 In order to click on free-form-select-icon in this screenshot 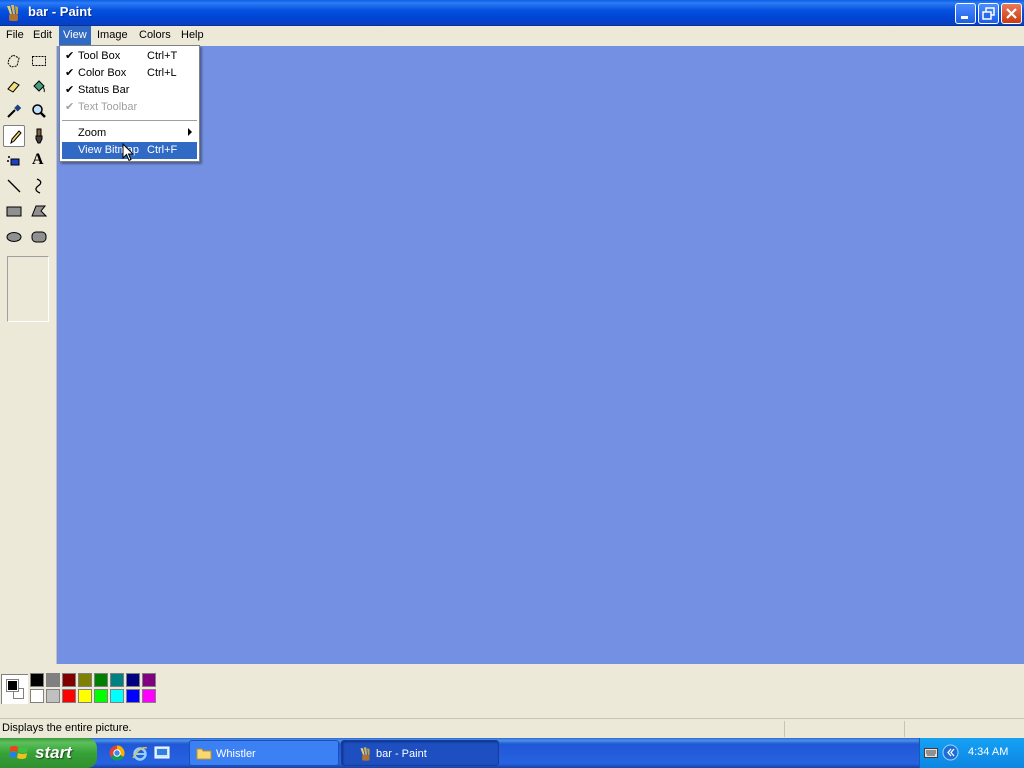, I will do `click(13, 61)`.